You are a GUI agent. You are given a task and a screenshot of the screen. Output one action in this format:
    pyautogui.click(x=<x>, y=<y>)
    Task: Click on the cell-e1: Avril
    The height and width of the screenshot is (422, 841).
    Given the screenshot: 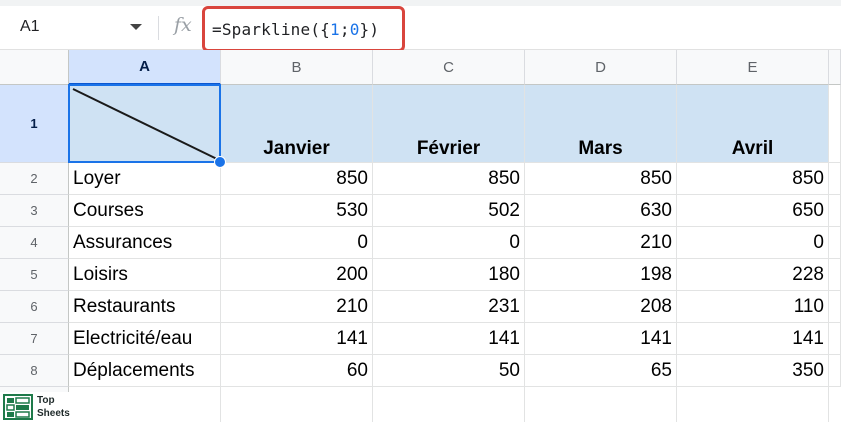 What is the action you would take?
    pyautogui.click(x=753, y=124)
    